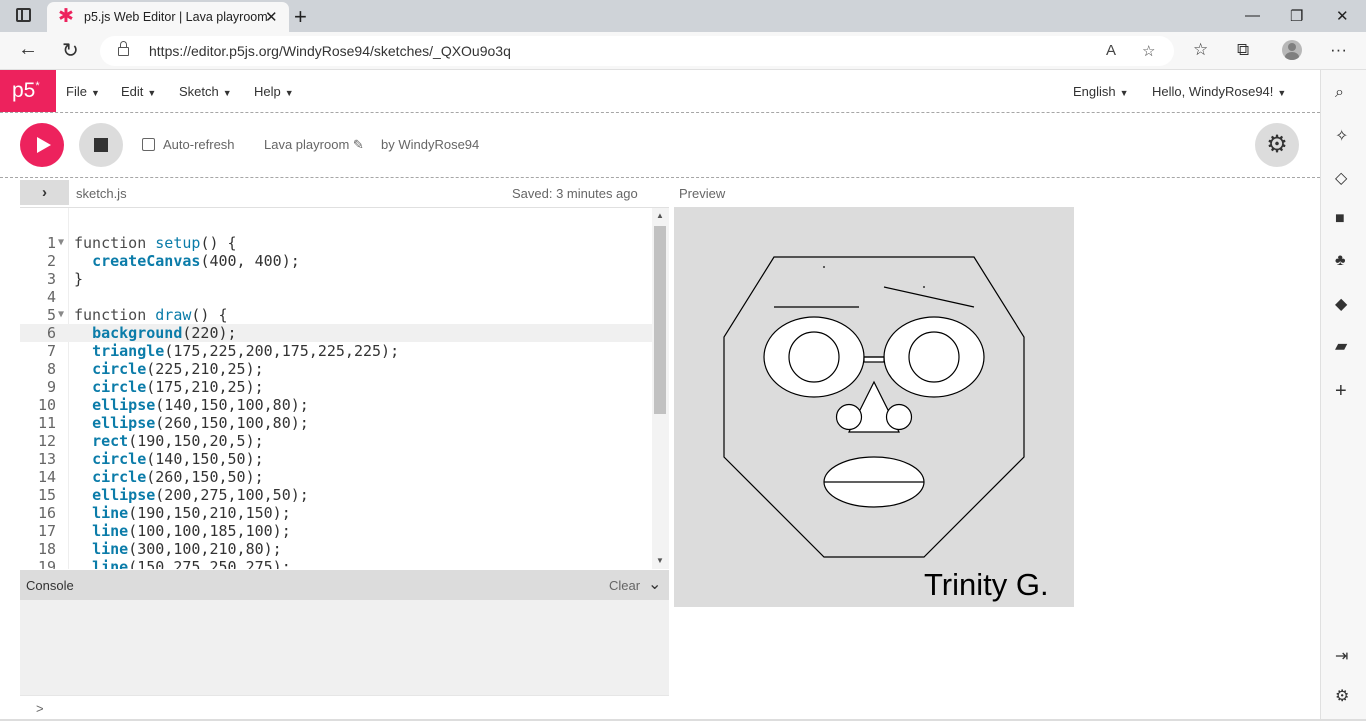 This screenshot has width=1366, height=721. I want to click on console-output, so click(344, 647).